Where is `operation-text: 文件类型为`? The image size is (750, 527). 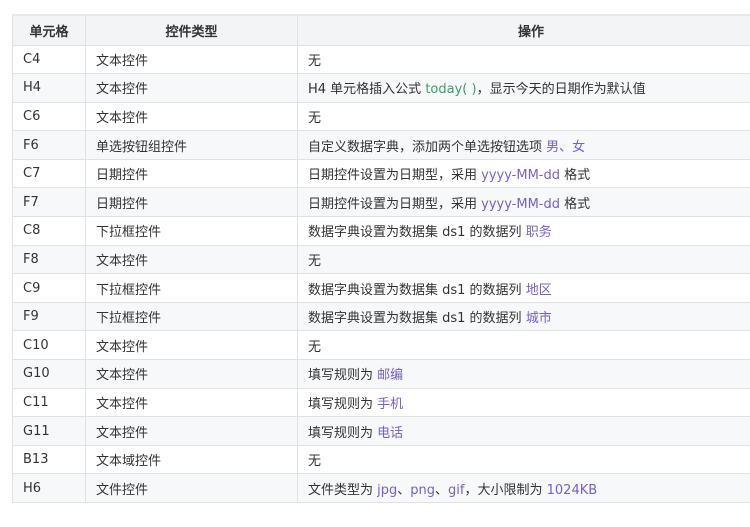
operation-text: 文件类型为 is located at coordinates (343, 490).